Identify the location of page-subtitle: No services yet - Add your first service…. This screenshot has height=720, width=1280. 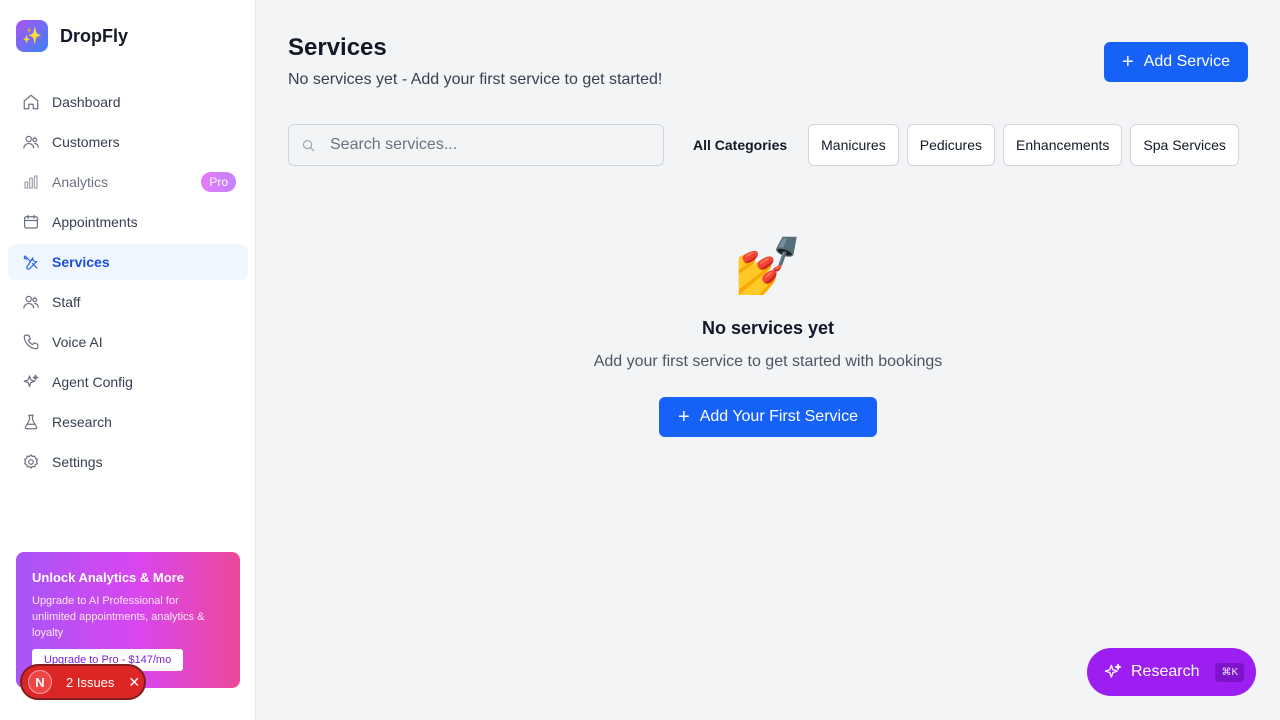
(475, 79).